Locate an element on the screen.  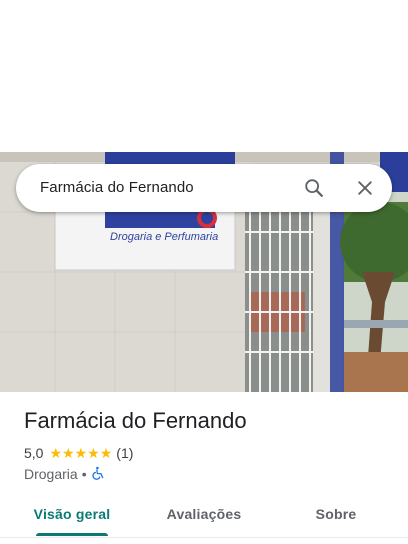
category-row: Drogaria • is located at coordinates (64, 474).